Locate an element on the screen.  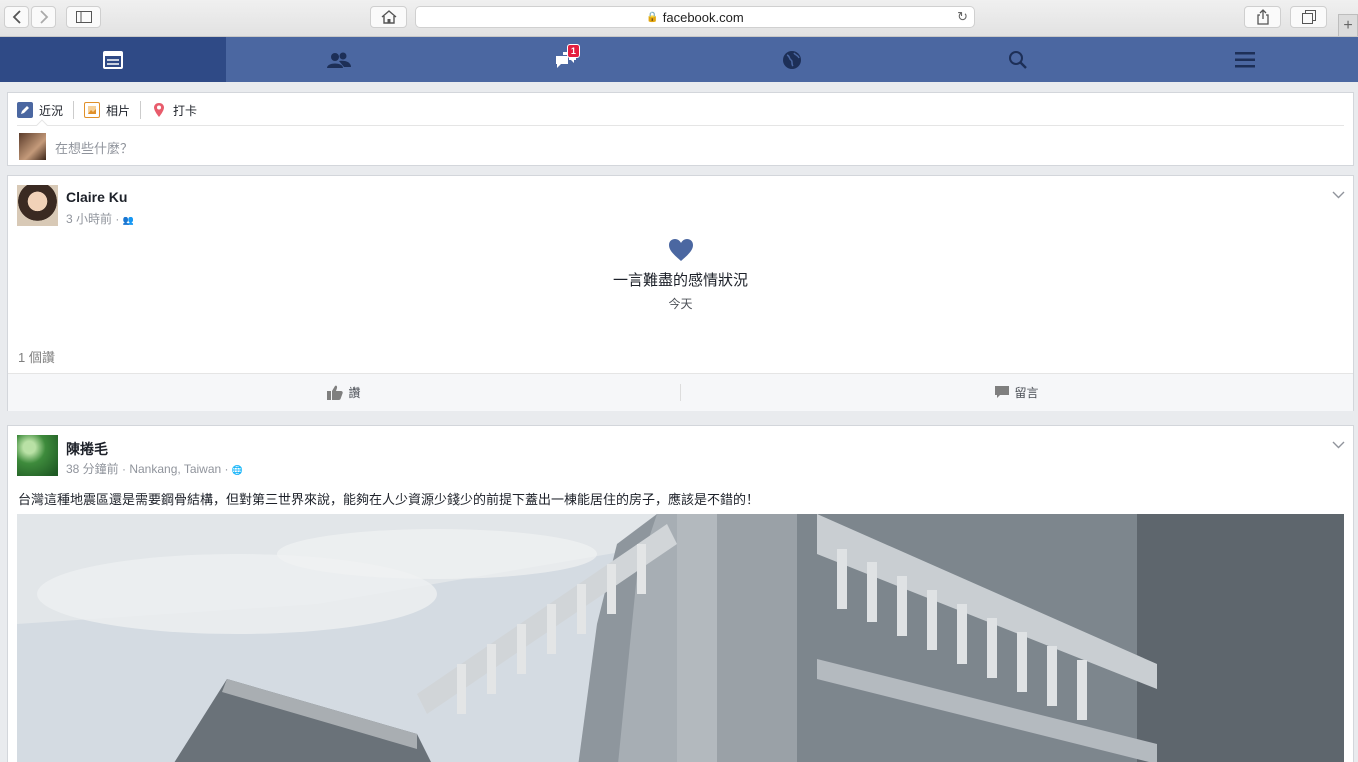
nav-menu is located at coordinates (1245, 59).